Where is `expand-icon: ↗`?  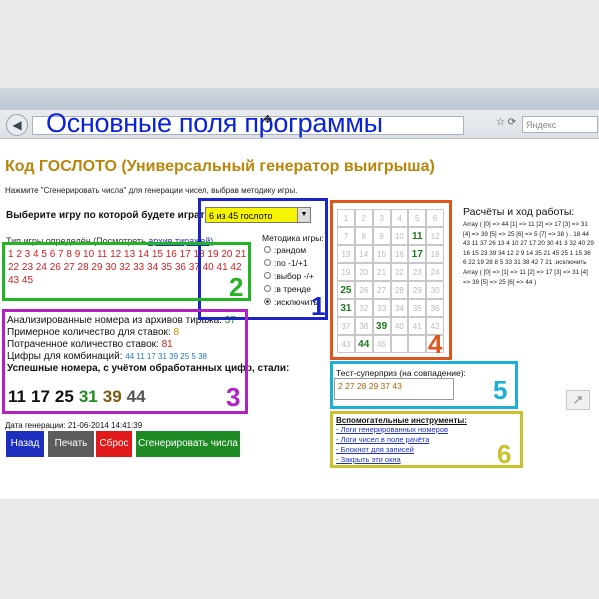 expand-icon: ↗ is located at coordinates (578, 400).